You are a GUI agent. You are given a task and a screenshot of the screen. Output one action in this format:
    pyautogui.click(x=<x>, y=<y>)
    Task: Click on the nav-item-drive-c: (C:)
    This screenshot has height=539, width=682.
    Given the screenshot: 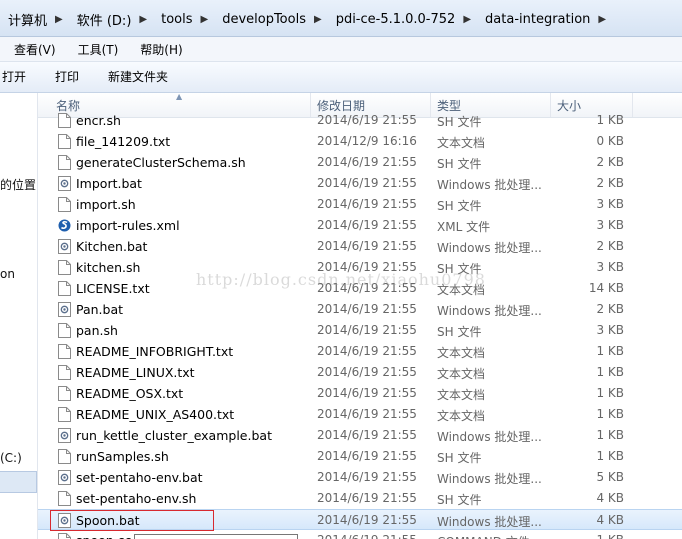 What is the action you would take?
    pyautogui.click(x=11, y=458)
    